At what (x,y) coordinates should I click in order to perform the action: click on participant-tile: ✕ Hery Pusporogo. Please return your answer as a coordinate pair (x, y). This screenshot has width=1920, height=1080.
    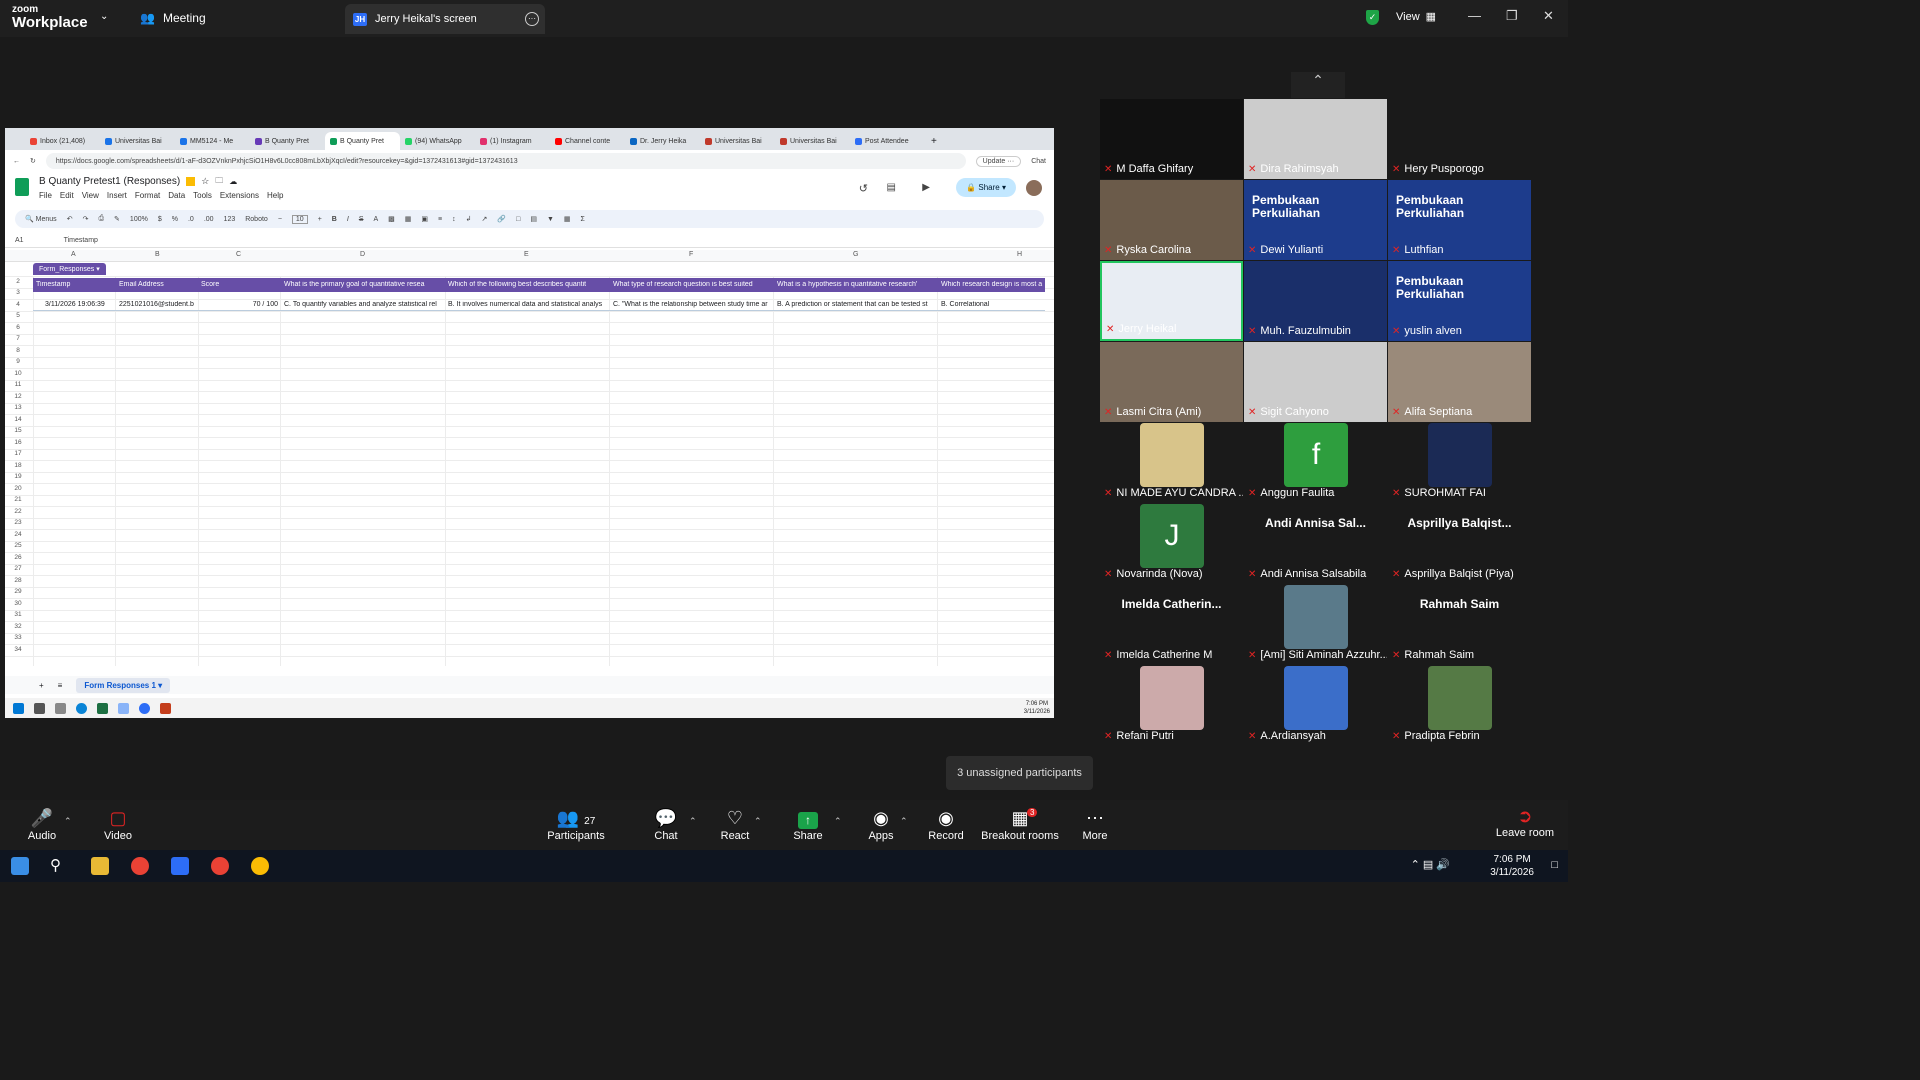
    Looking at the image, I should click on (1459, 139).